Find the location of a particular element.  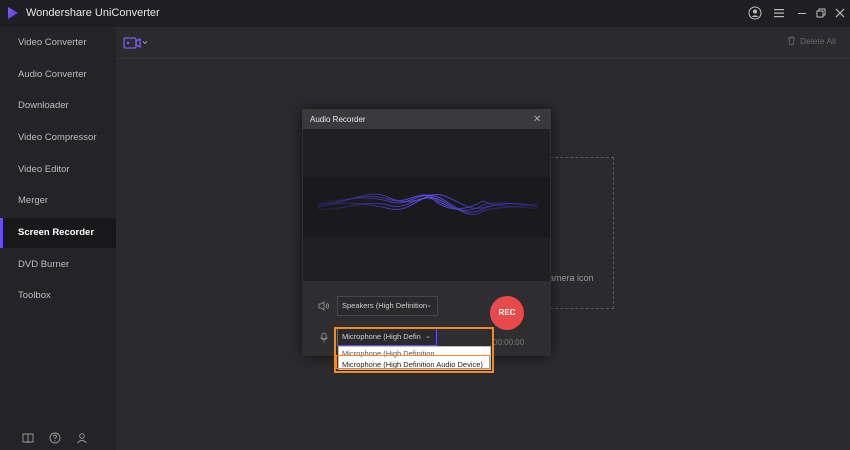

sidebar-item-screen-recorder: Screen Recorder is located at coordinates (58, 233).